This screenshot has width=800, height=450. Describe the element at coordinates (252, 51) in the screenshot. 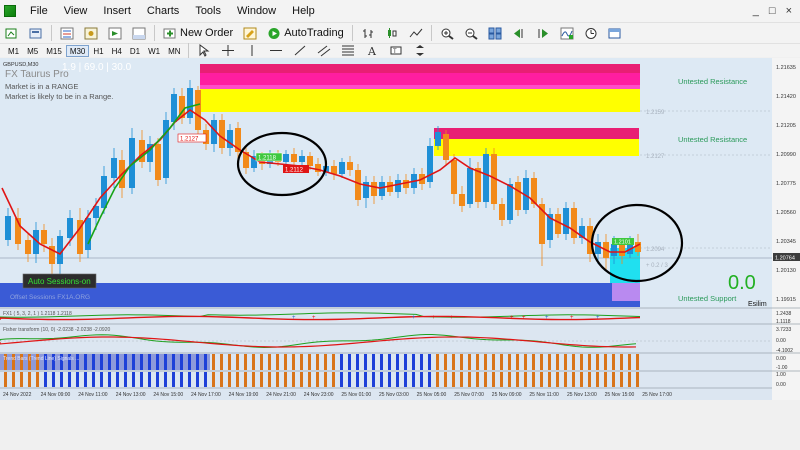

I see `vertical-line-button` at that location.